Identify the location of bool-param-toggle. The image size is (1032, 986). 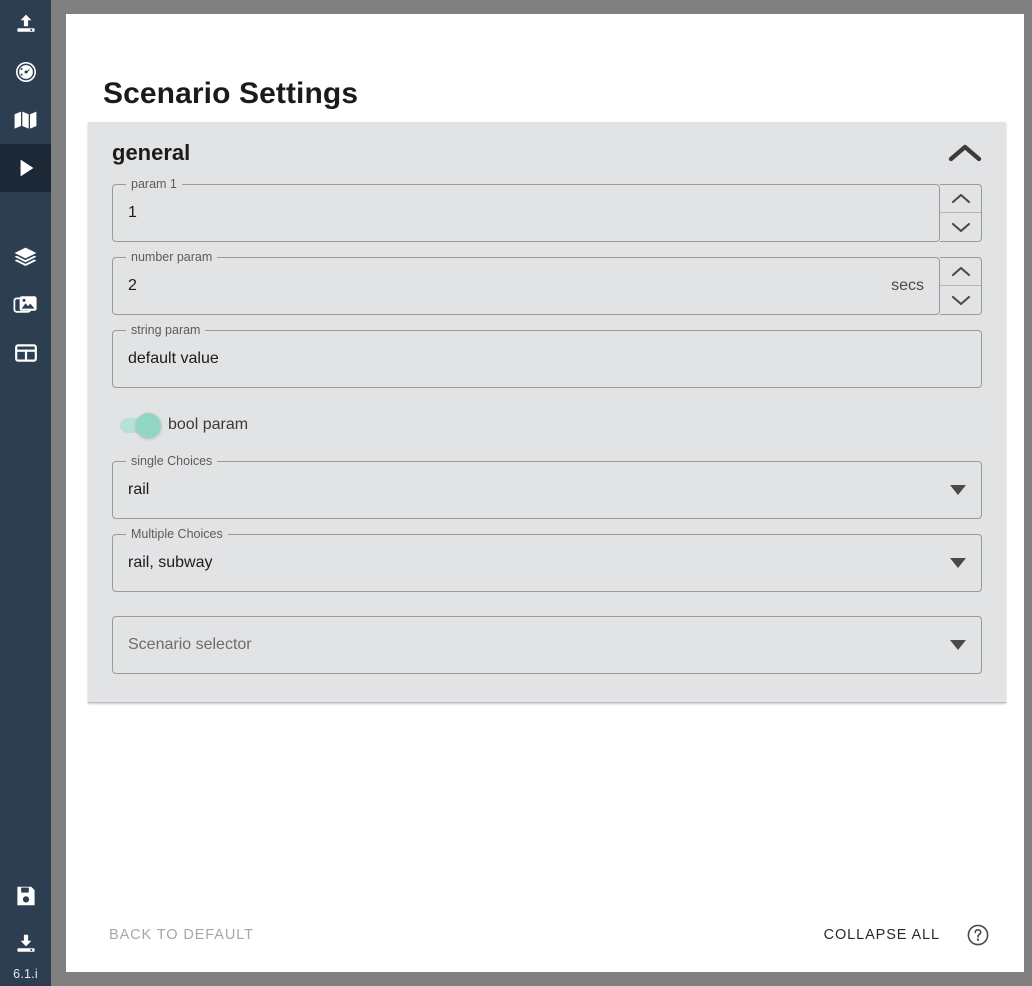
(140, 425).